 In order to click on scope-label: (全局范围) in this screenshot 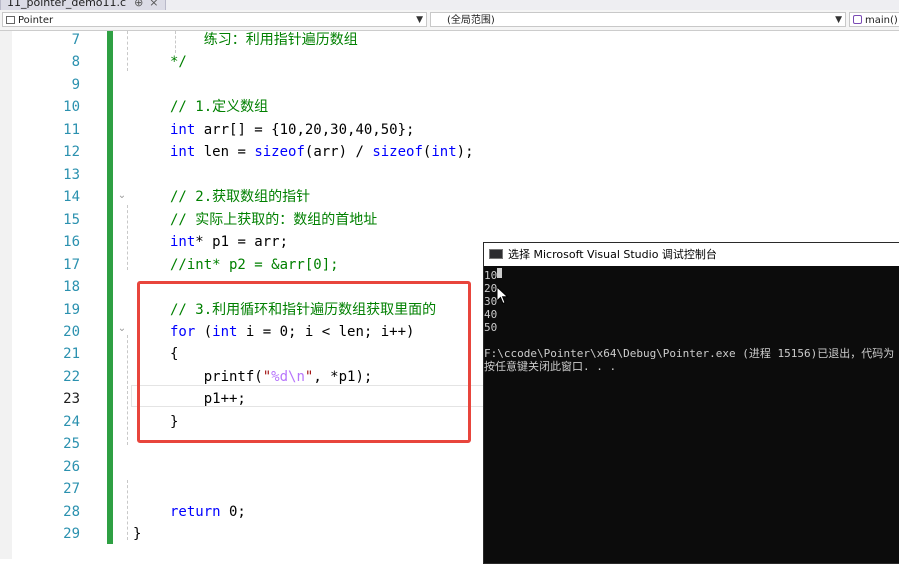, I will do `click(471, 20)`.